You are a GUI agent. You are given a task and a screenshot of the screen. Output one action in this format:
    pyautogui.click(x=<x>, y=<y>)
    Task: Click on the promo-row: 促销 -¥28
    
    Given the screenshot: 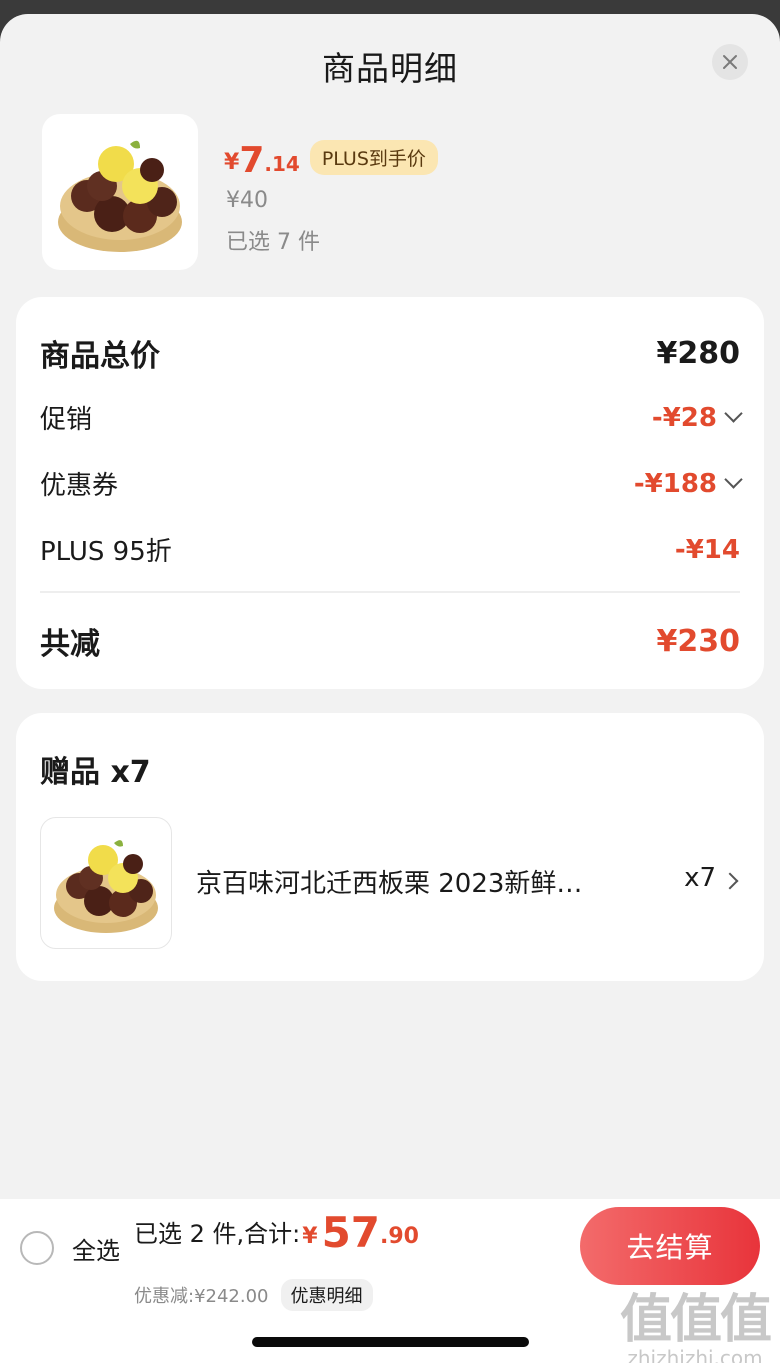 What is the action you would take?
    pyautogui.click(x=391, y=417)
    